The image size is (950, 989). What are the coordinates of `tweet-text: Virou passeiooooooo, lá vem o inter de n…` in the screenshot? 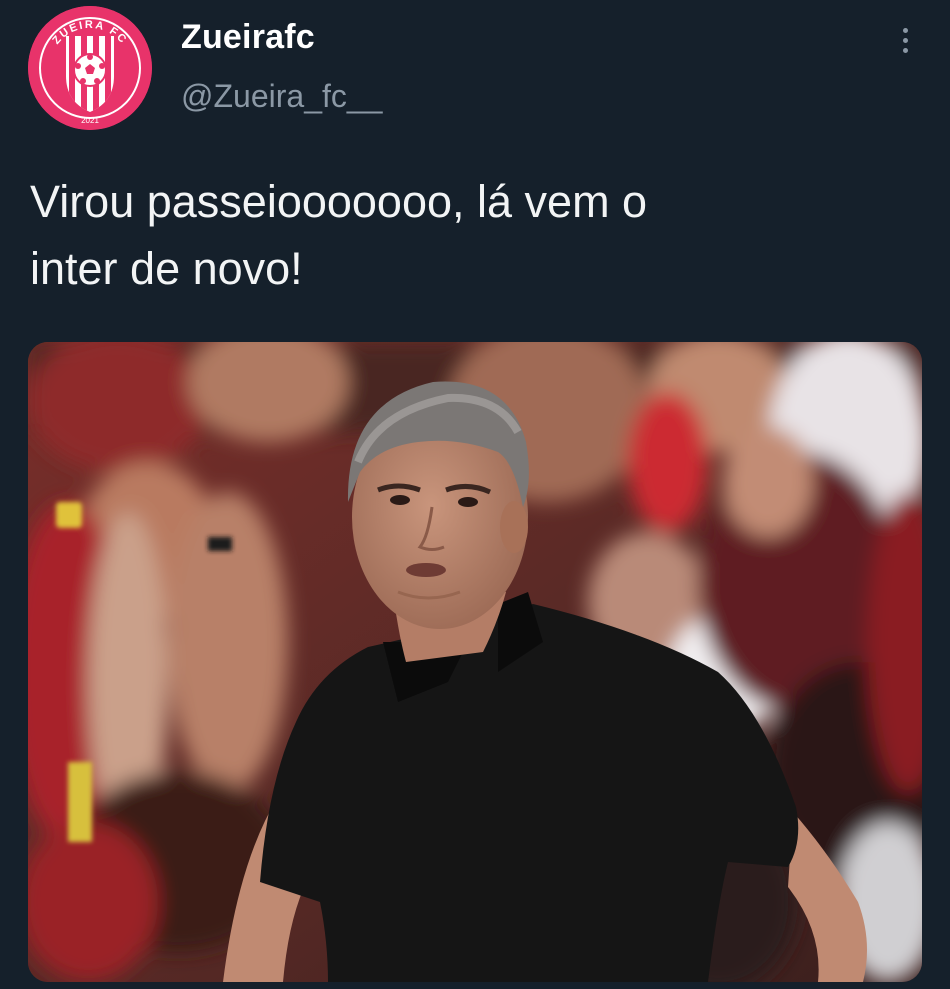 It's located at (339, 235).